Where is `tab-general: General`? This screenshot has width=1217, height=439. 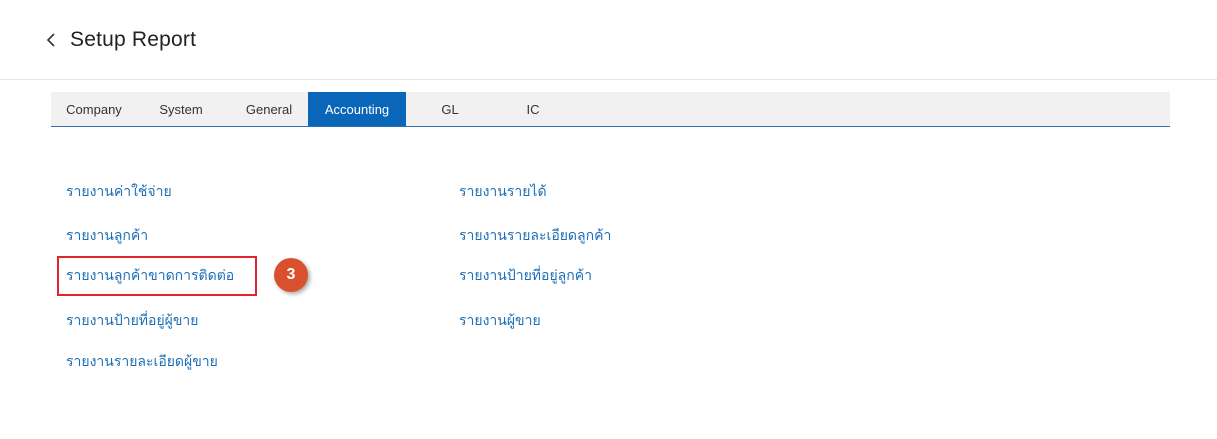 tab-general: General is located at coordinates (269, 109).